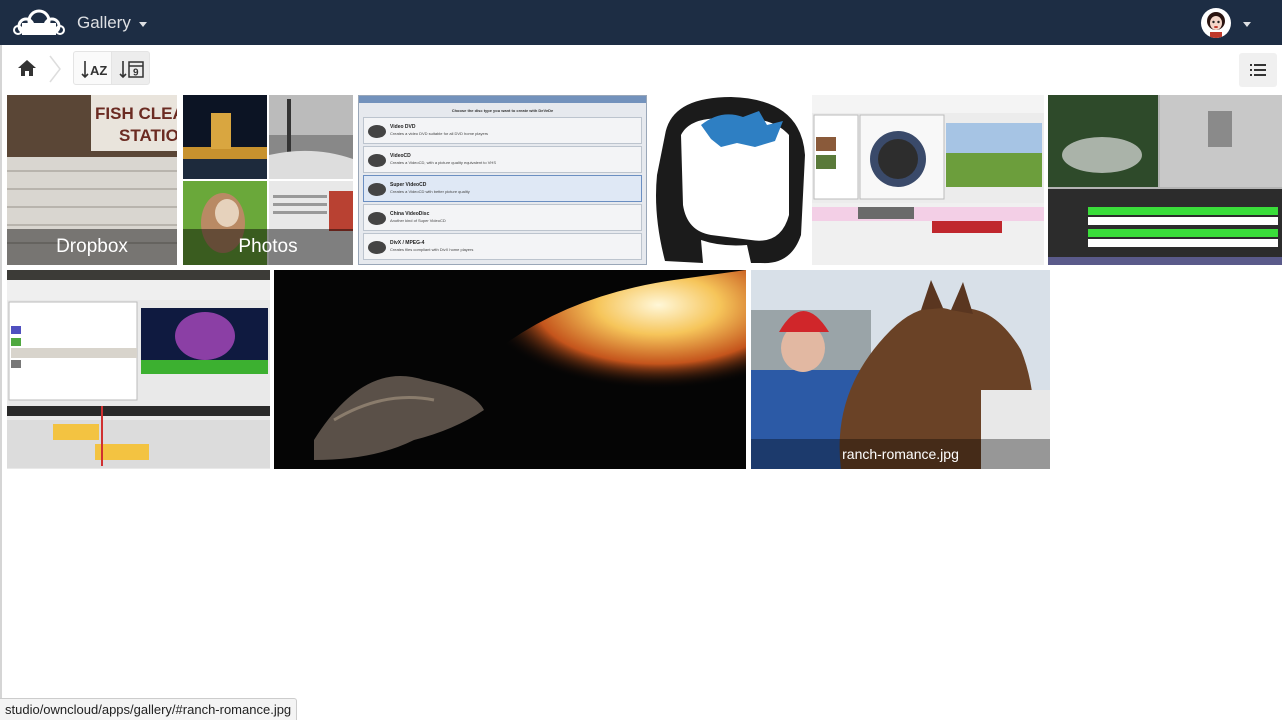 This screenshot has width=1282, height=720. I want to click on album-tile-photos: Photos, so click(268, 180).